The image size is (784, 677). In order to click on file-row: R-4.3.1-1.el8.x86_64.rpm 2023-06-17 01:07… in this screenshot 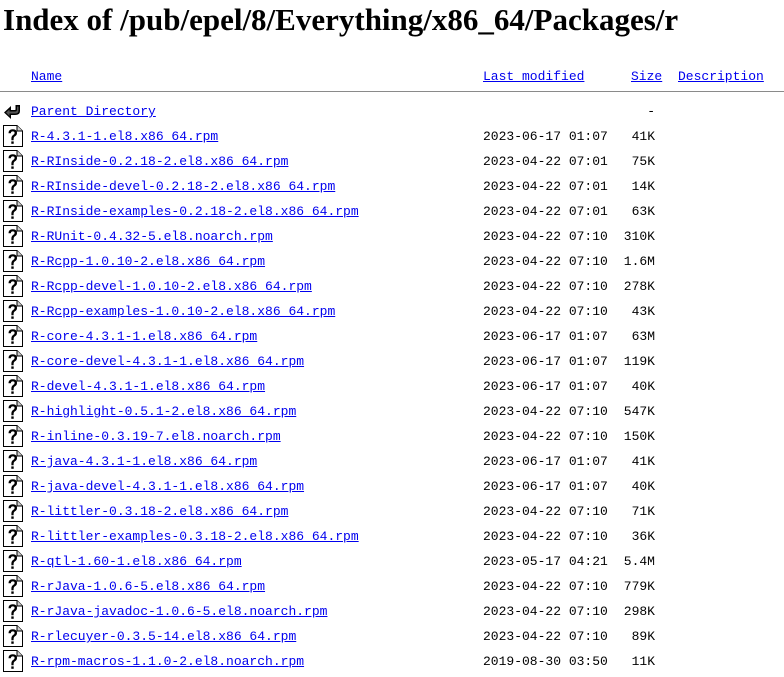, I will do `click(392, 137)`.